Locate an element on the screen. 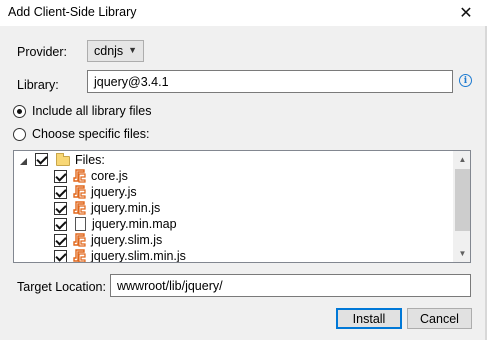  file-name: jquery.min.js is located at coordinates (126, 208).